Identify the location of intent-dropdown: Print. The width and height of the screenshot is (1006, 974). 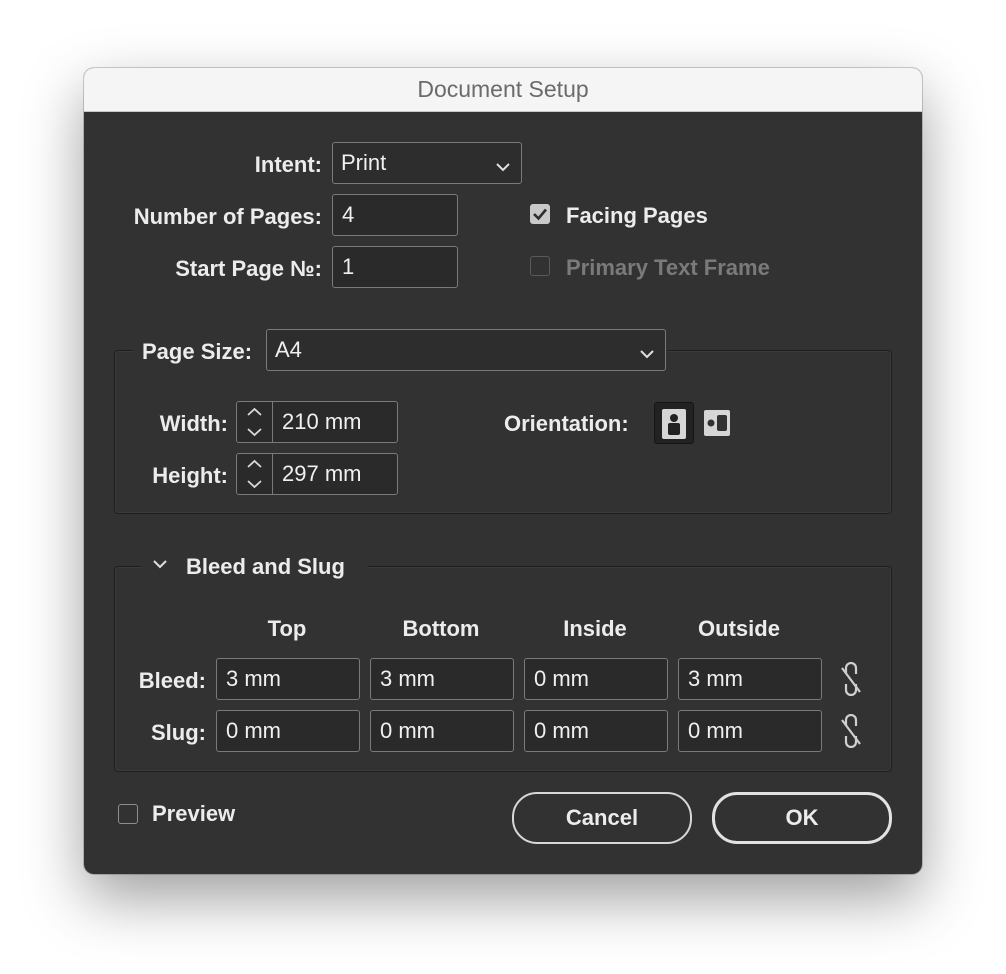
(427, 163).